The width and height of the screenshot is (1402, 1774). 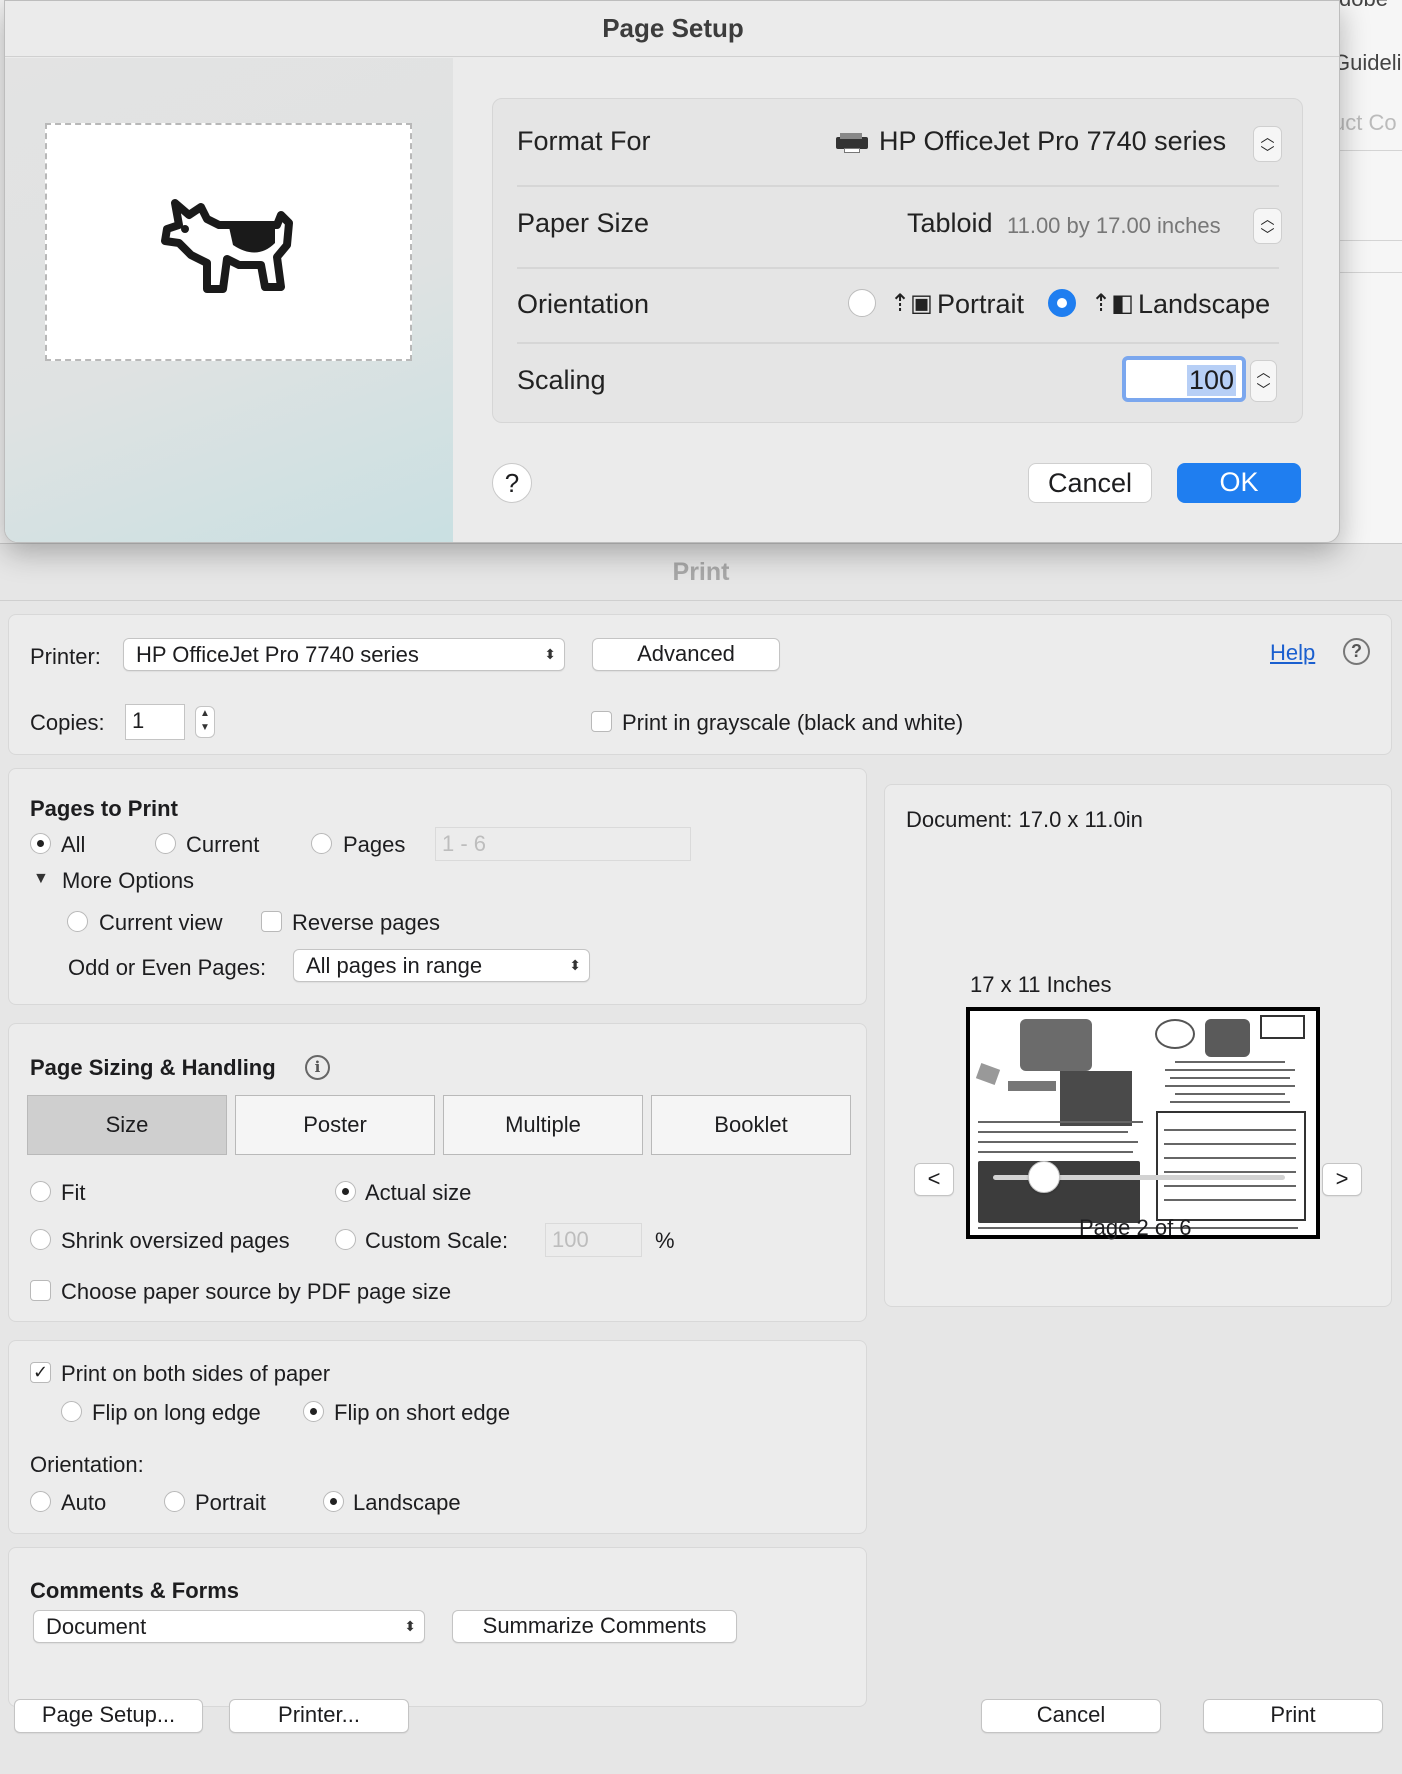 I want to click on printer-icon, so click(x=853, y=143).